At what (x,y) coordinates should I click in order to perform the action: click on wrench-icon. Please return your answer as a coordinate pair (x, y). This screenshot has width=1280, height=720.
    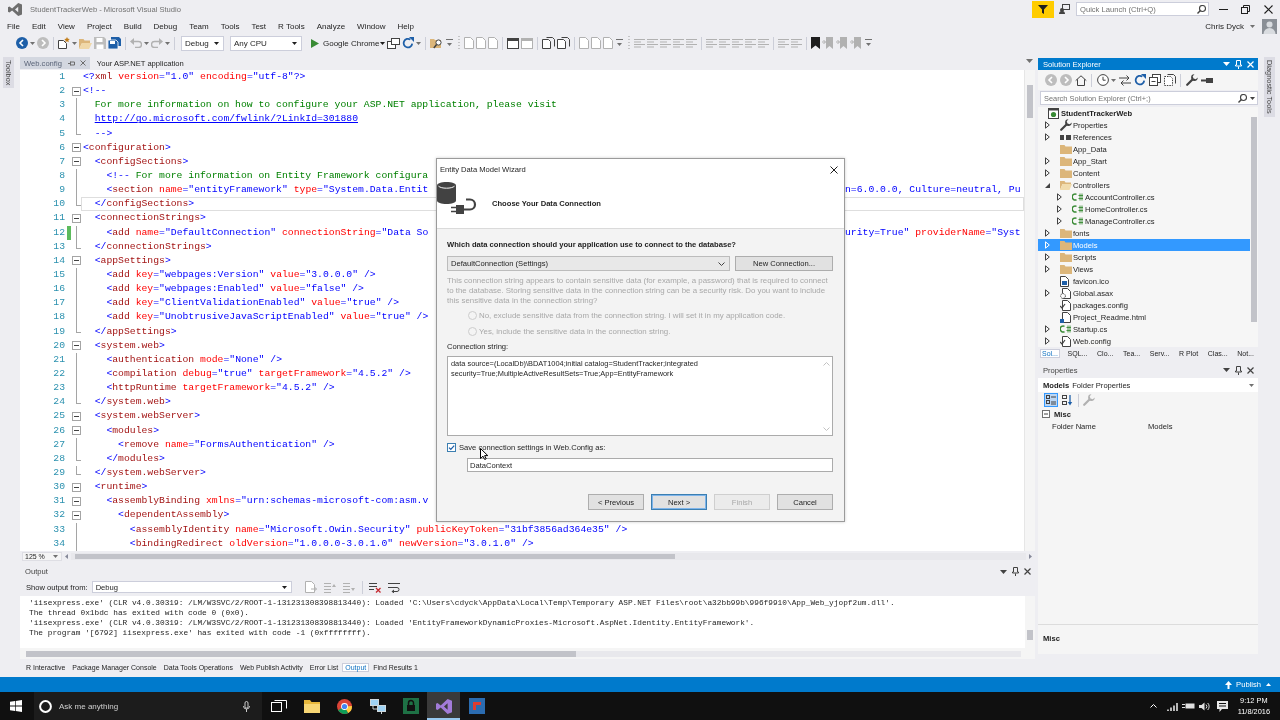
    Looking at the image, I should click on (1191, 80).